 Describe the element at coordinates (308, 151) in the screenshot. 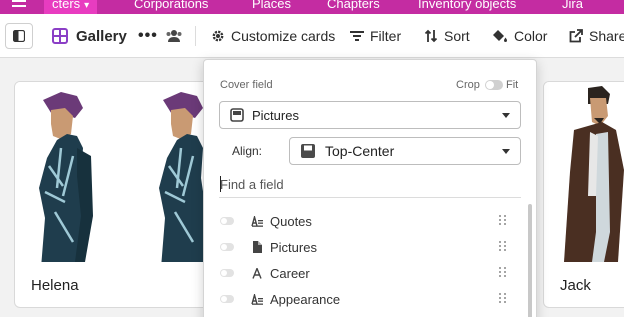

I see `align-top-icon` at that location.